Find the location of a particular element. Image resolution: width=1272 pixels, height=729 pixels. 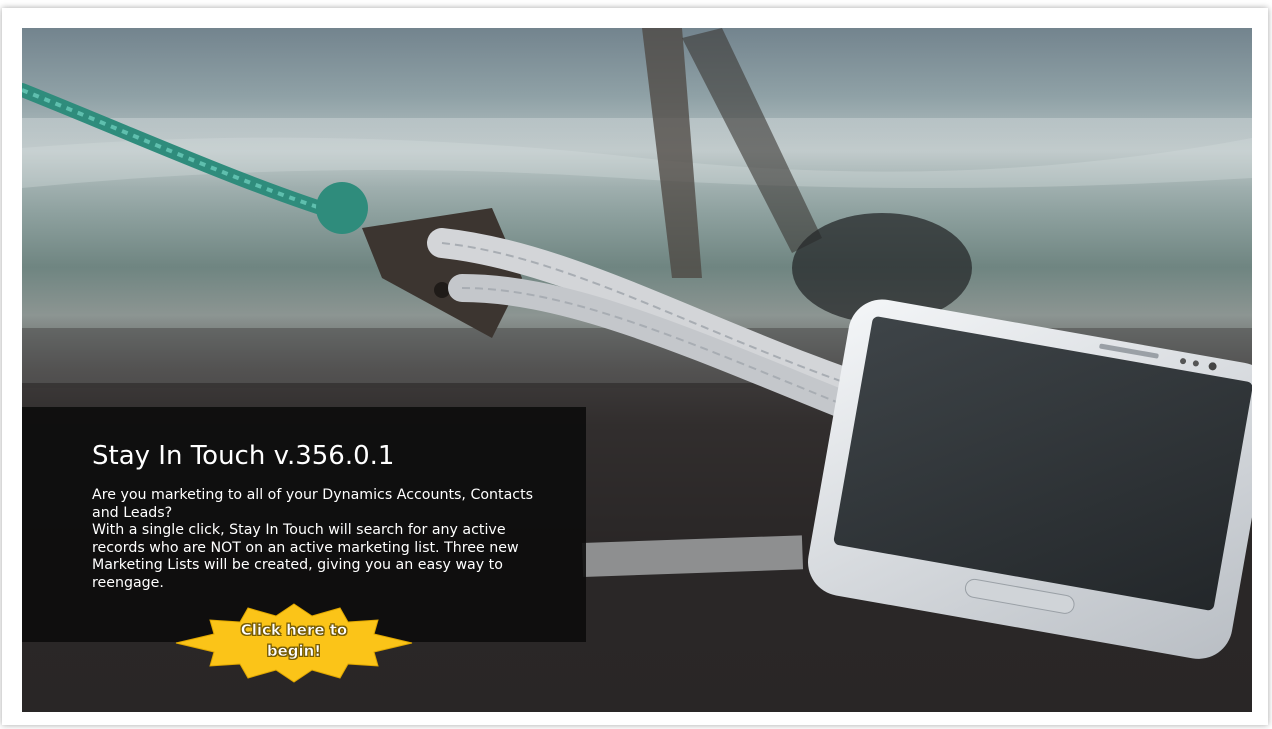

slide-title: Stay In Touch v.356.0.1 is located at coordinates (243, 456).